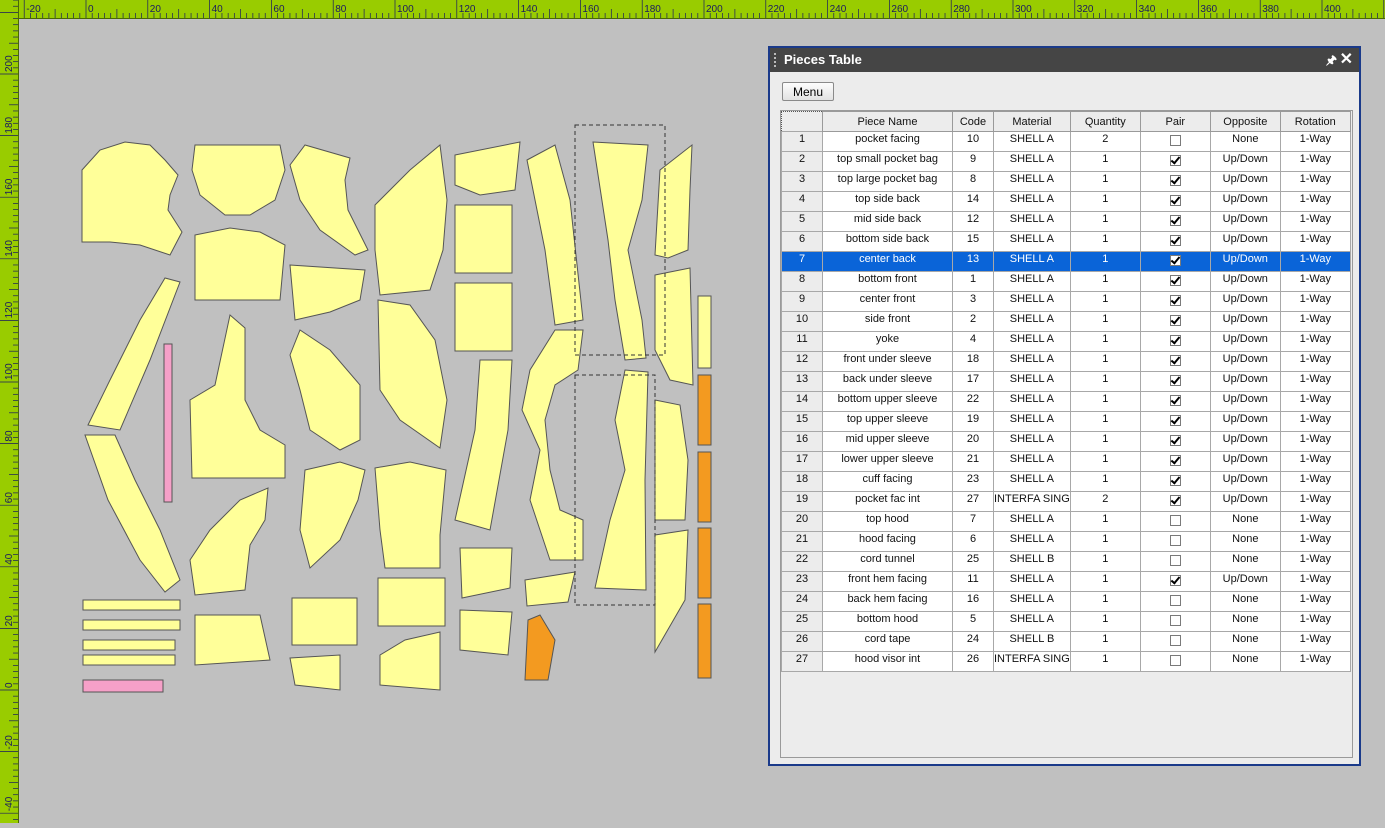 The height and width of the screenshot is (828, 1385). What do you see at coordinates (973, 381) in the screenshot?
I see `code-cell: 17` at bounding box center [973, 381].